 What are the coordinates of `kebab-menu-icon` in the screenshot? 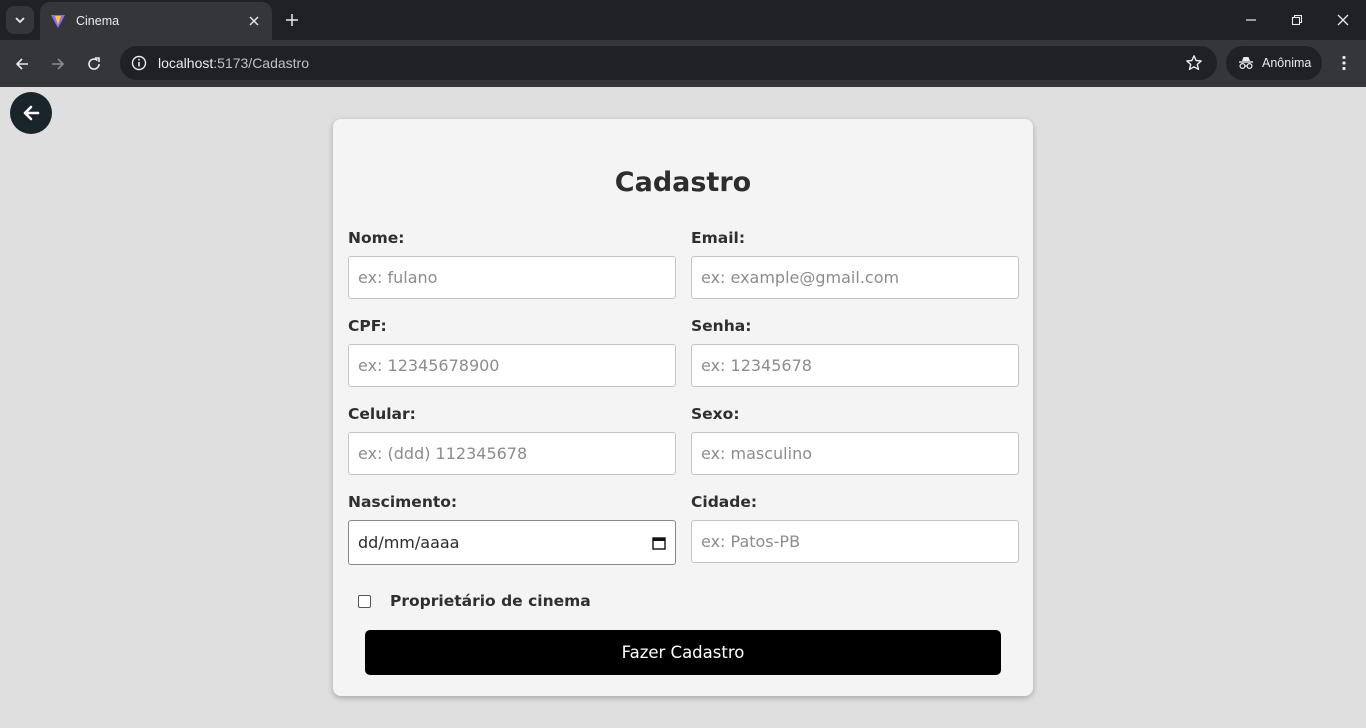 It's located at (1344, 63).